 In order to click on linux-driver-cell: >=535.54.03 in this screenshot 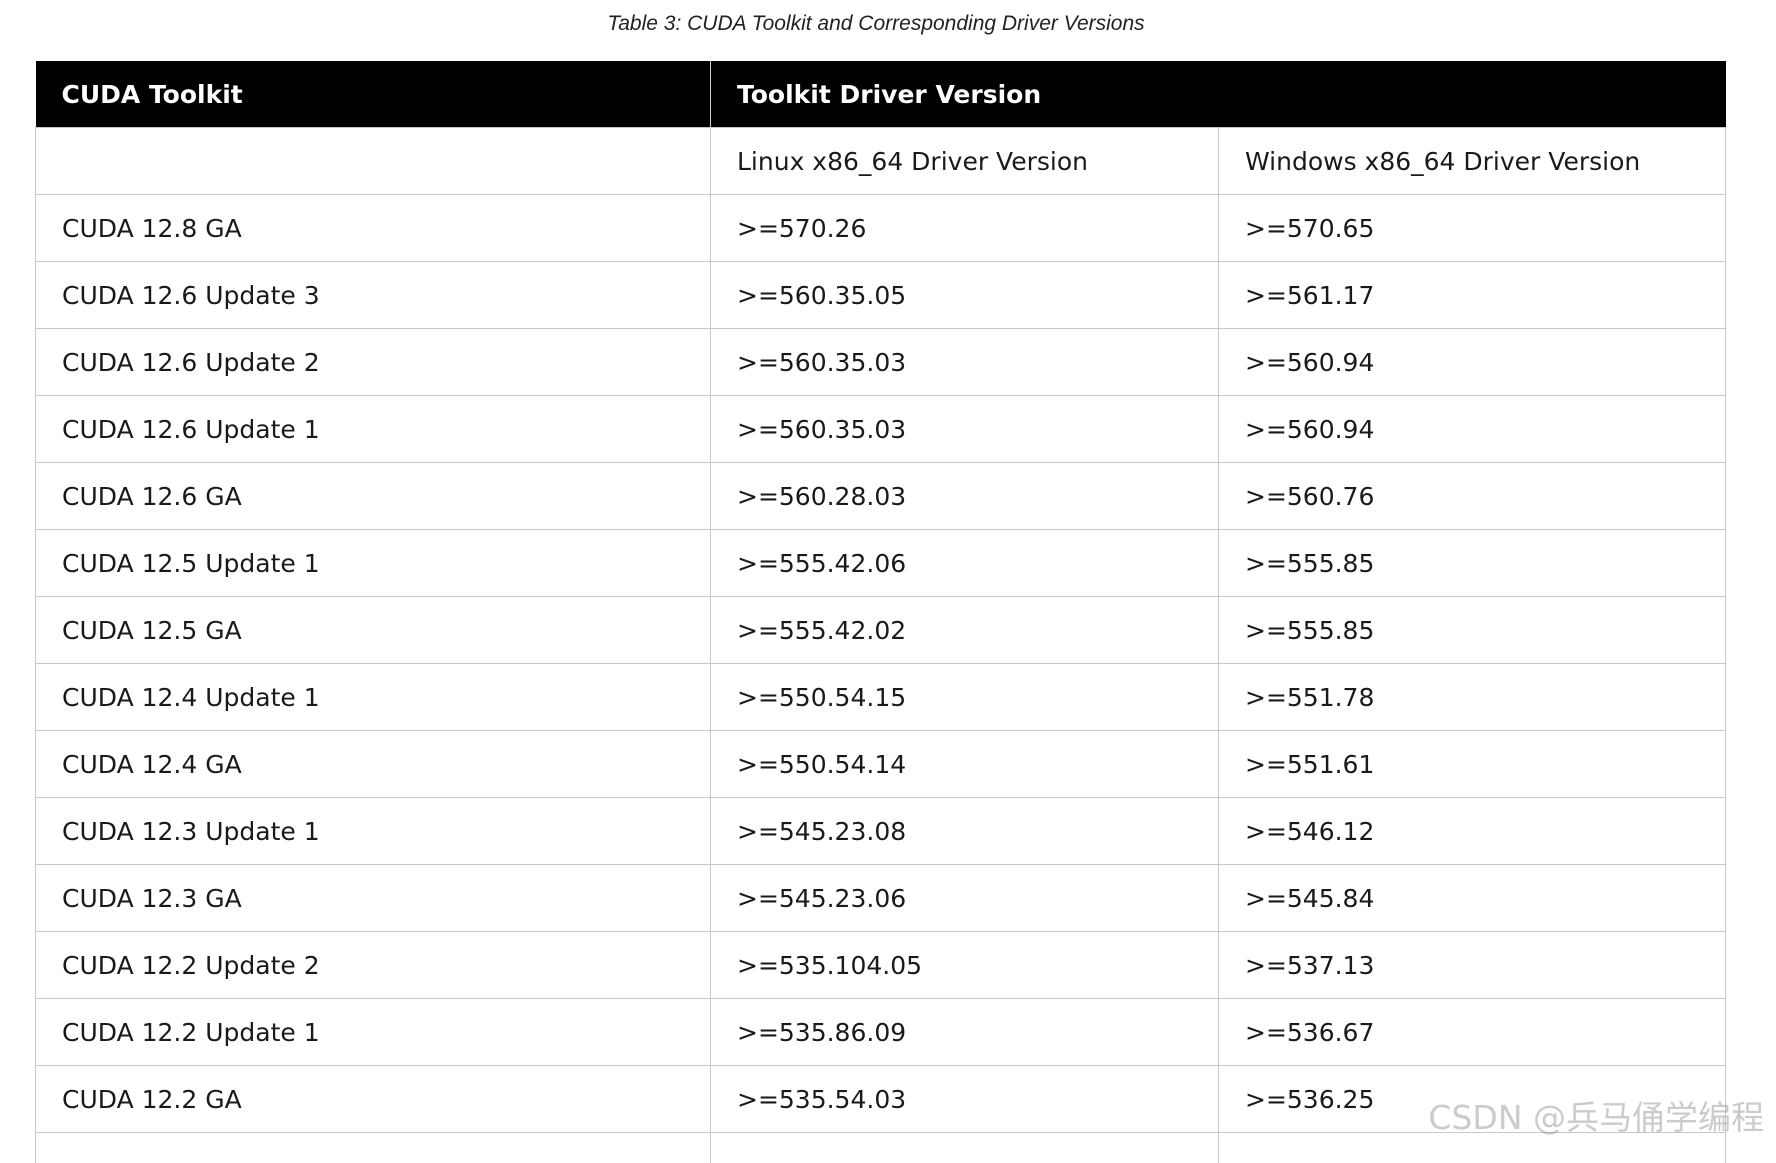, I will do `click(965, 1099)`.